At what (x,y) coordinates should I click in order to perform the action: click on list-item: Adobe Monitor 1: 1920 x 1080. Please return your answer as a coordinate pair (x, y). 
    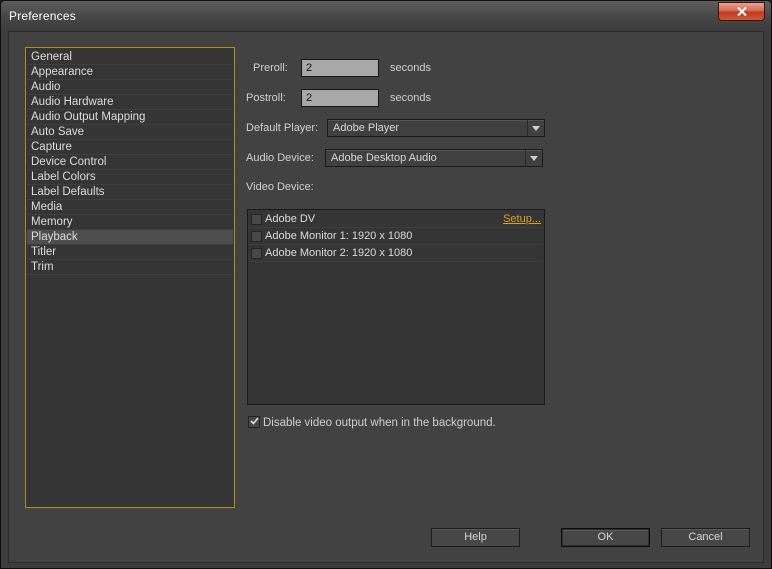
    Looking at the image, I should click on (396, 236).